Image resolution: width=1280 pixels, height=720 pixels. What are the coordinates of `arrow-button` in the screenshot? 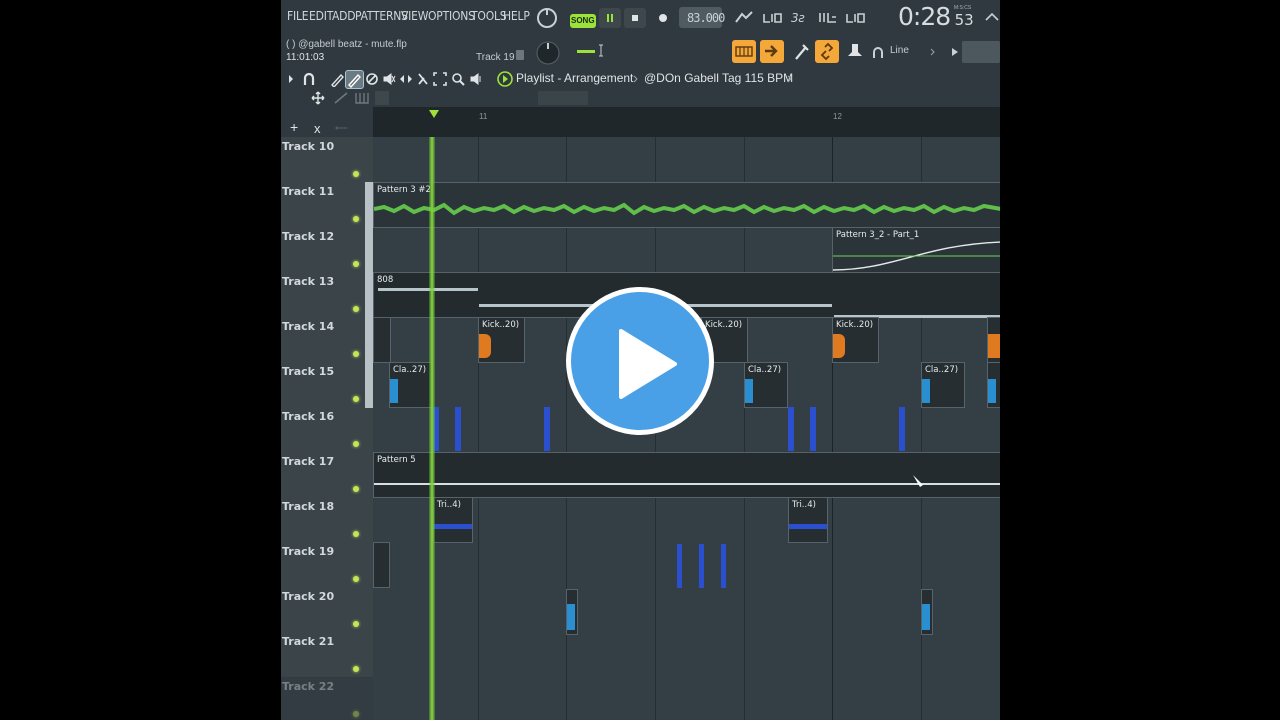 It's located at (772, 51).